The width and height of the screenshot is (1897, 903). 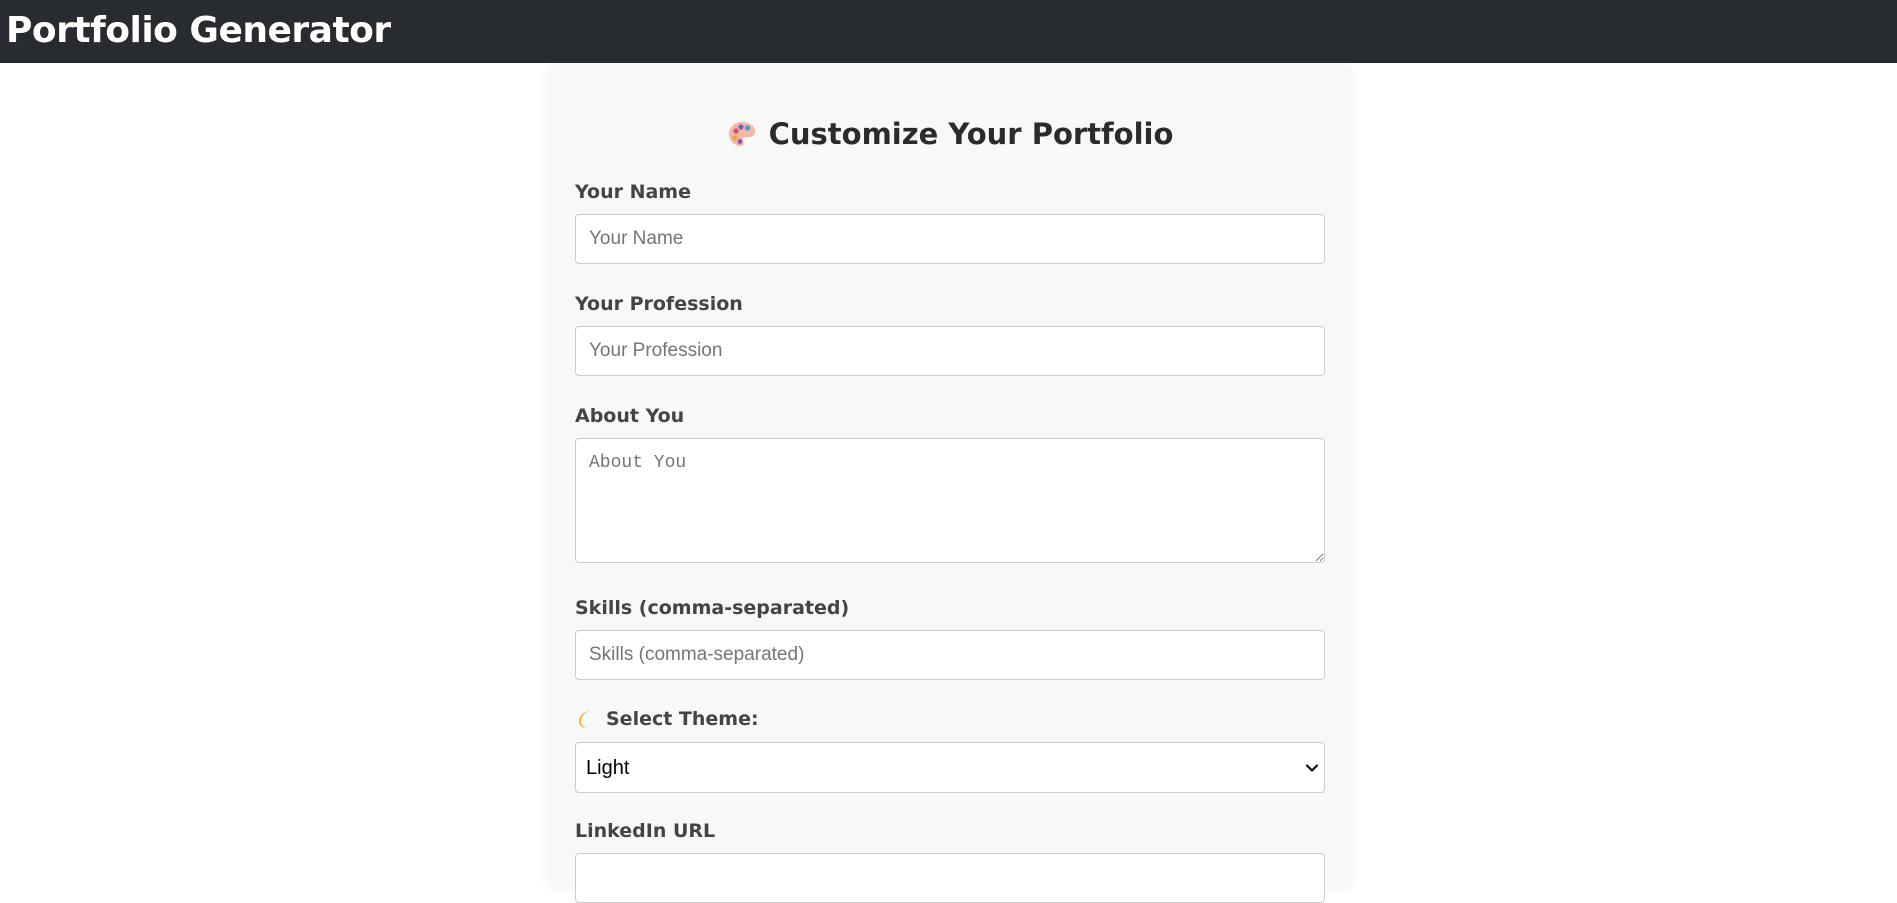 I want to click on about-label: About You, so click(x=630, y=416).